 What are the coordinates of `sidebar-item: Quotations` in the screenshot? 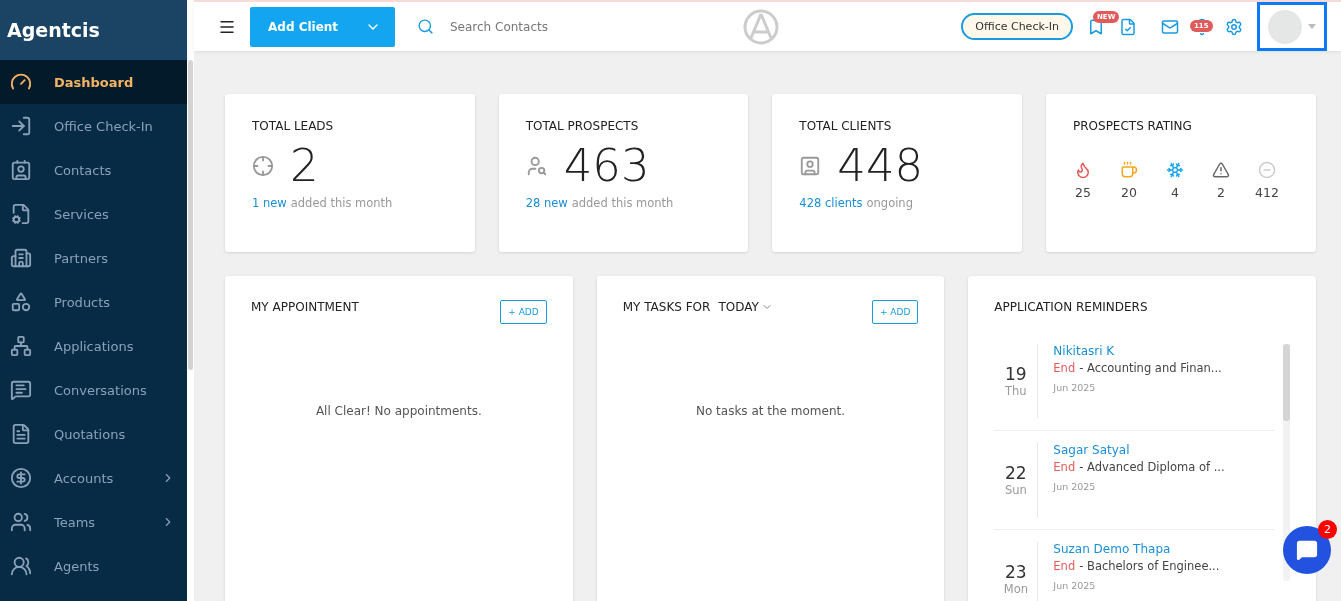 It's located at (93, 434).